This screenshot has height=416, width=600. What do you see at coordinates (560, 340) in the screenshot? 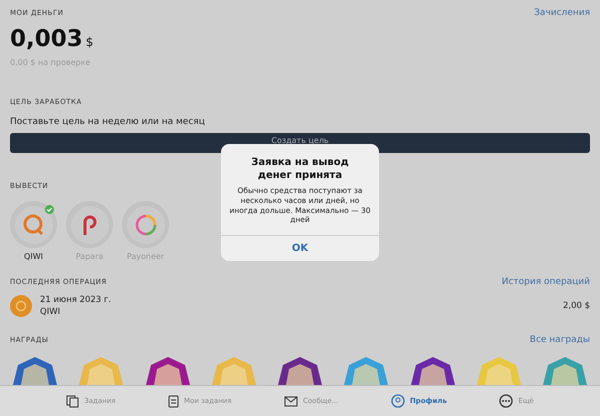
I see `all-awards-link: Все награды` at bounding box center [560, 340].